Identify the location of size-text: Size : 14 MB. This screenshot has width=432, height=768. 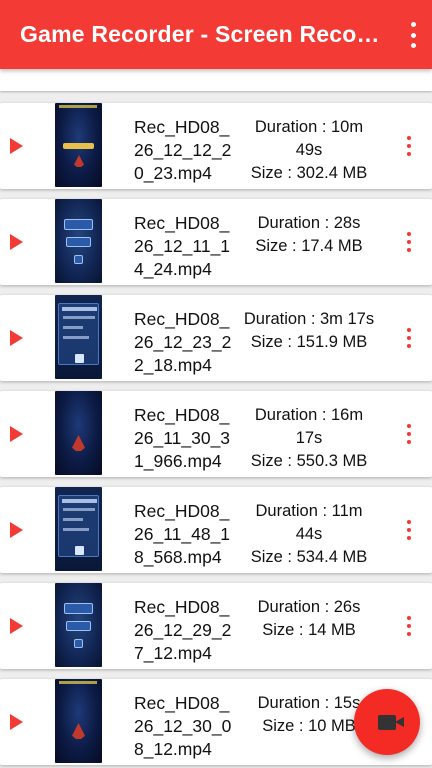
(309, 630).